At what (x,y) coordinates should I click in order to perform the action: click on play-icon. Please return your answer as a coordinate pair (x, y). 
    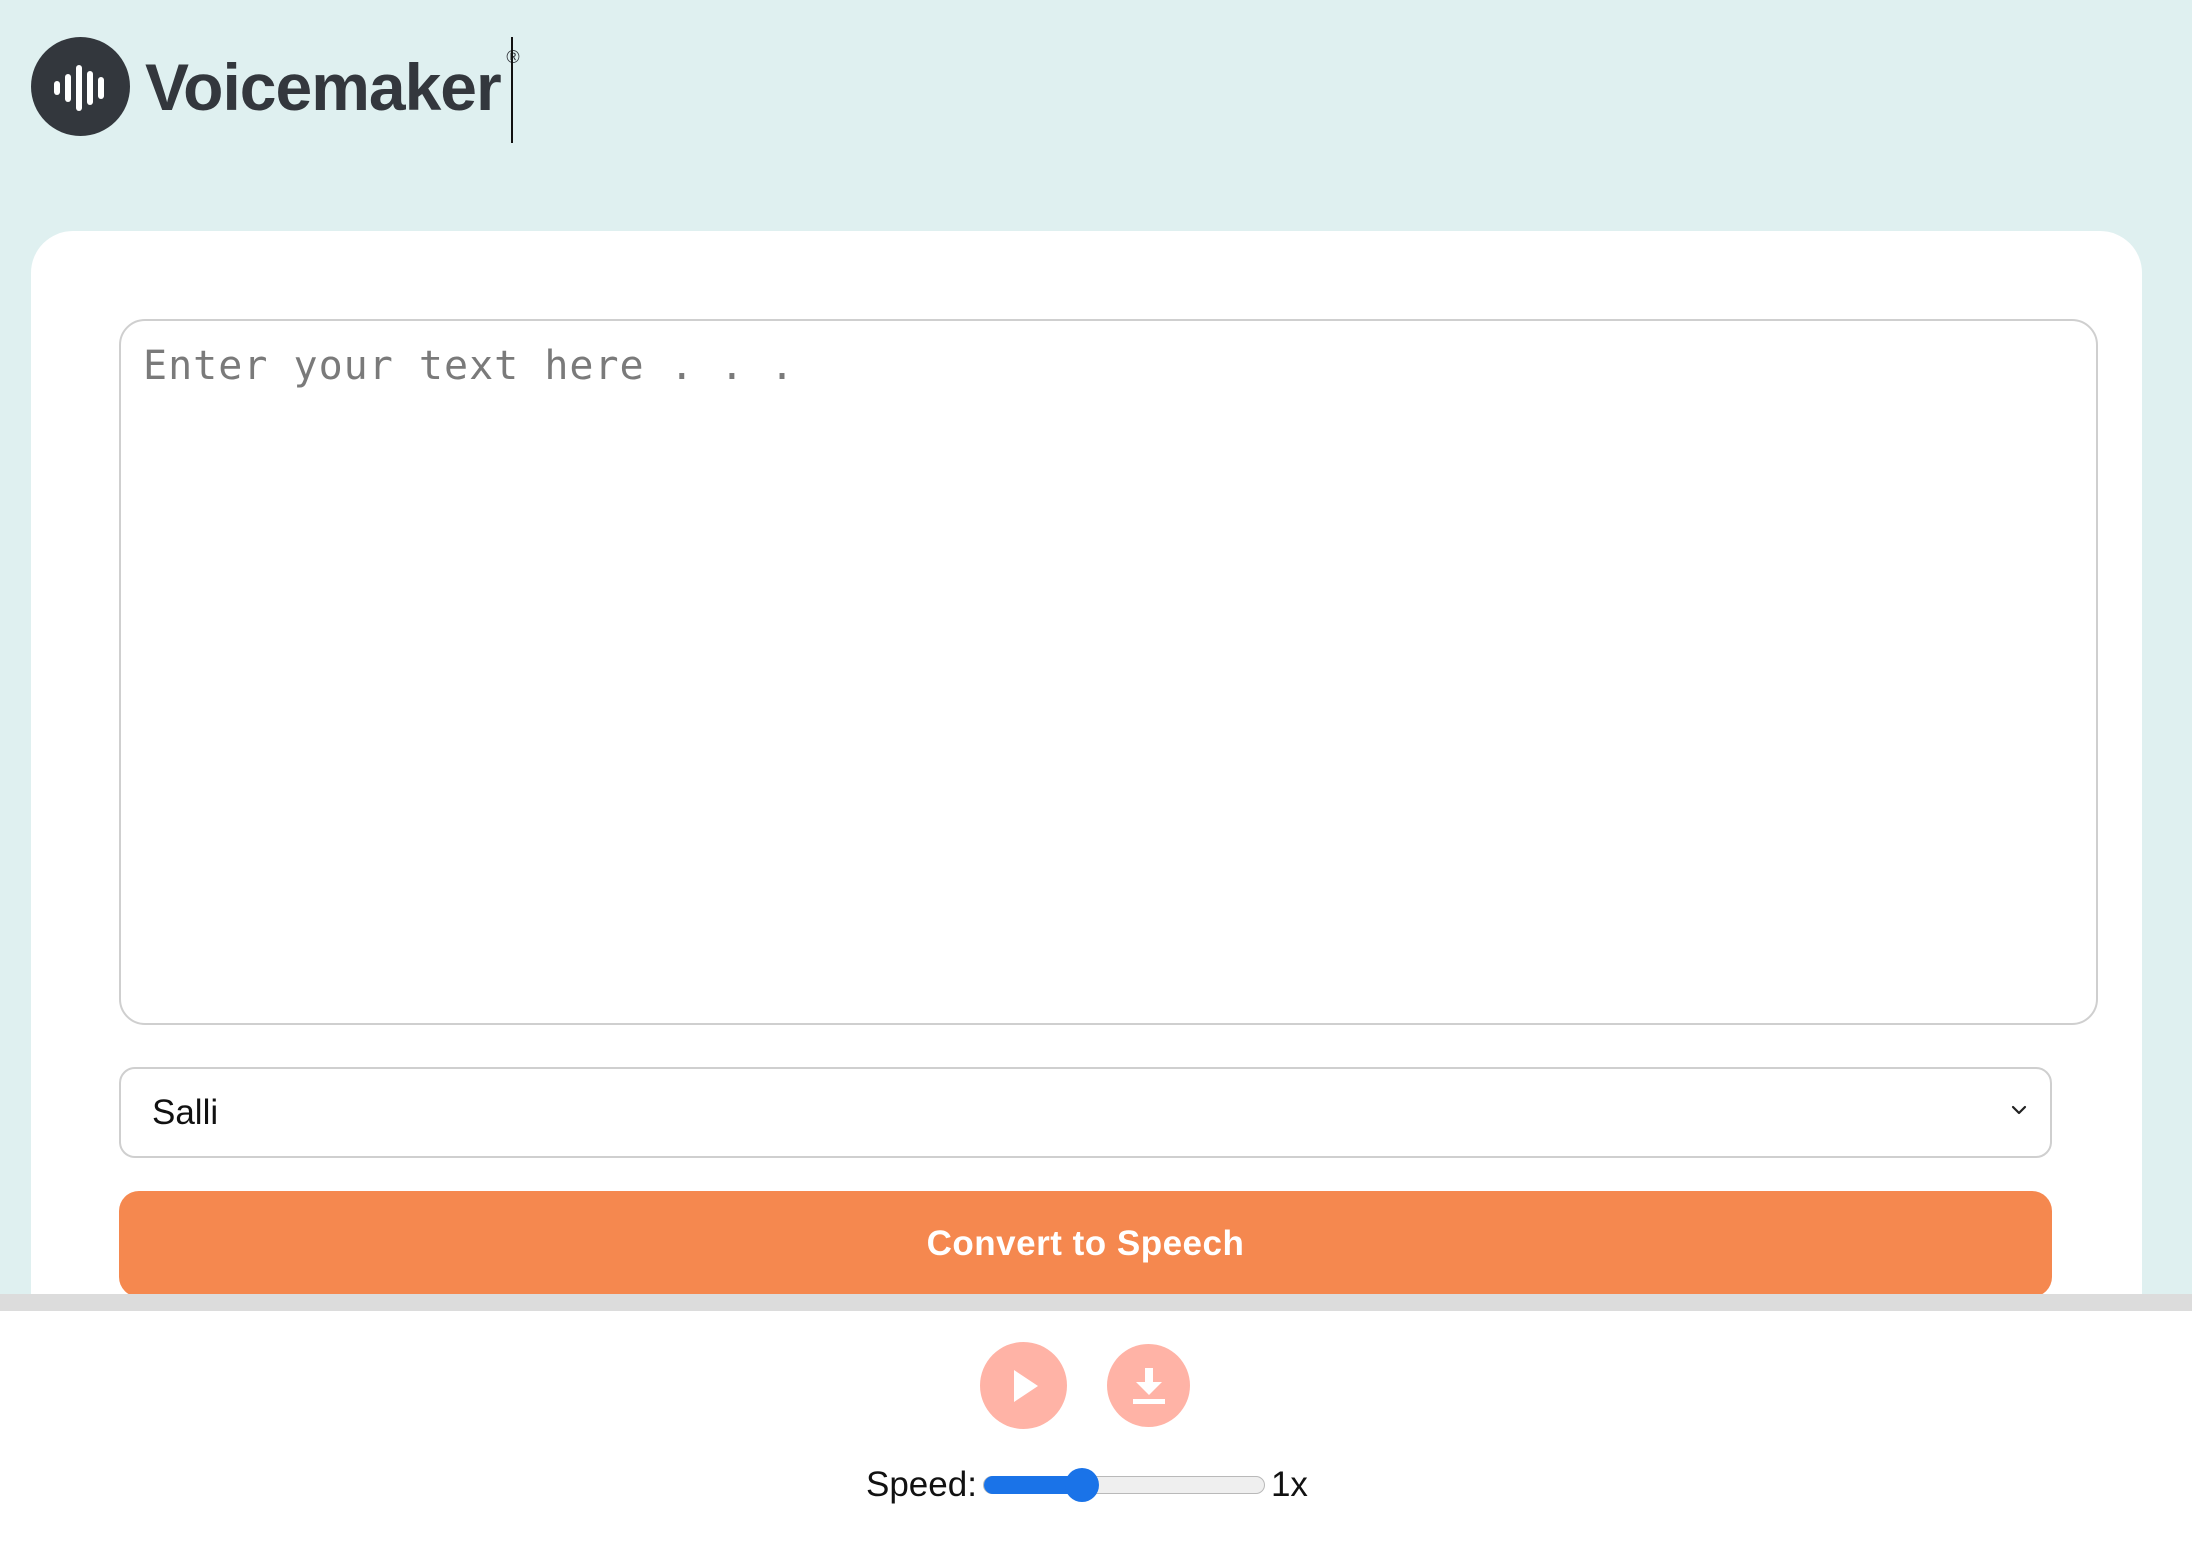
    Looking at the image, I should click on (1025, 1385).